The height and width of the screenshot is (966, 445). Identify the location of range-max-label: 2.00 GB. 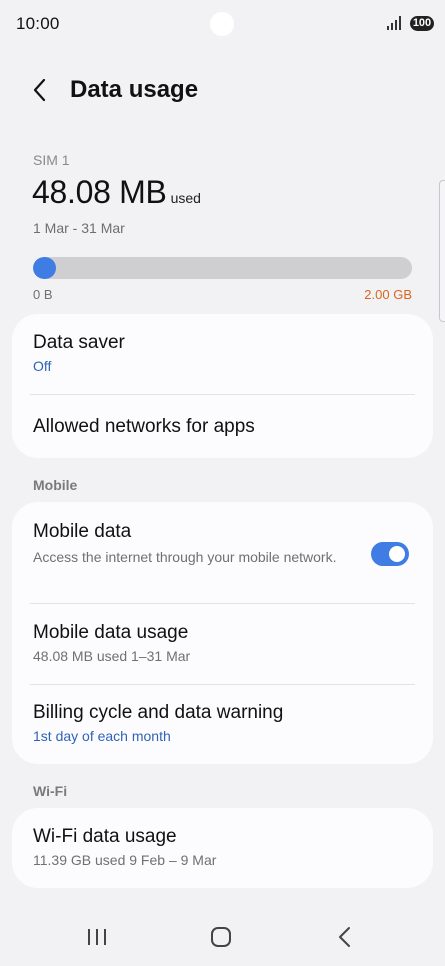
(388, 294).